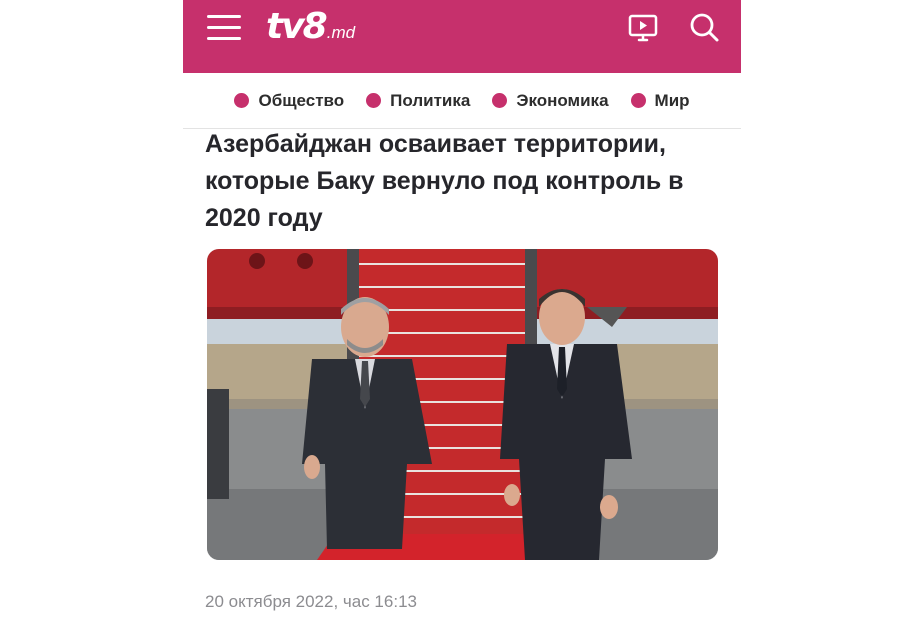 The image size is (923, 630). I want to click on category-label: Общество, so click(301, 100).